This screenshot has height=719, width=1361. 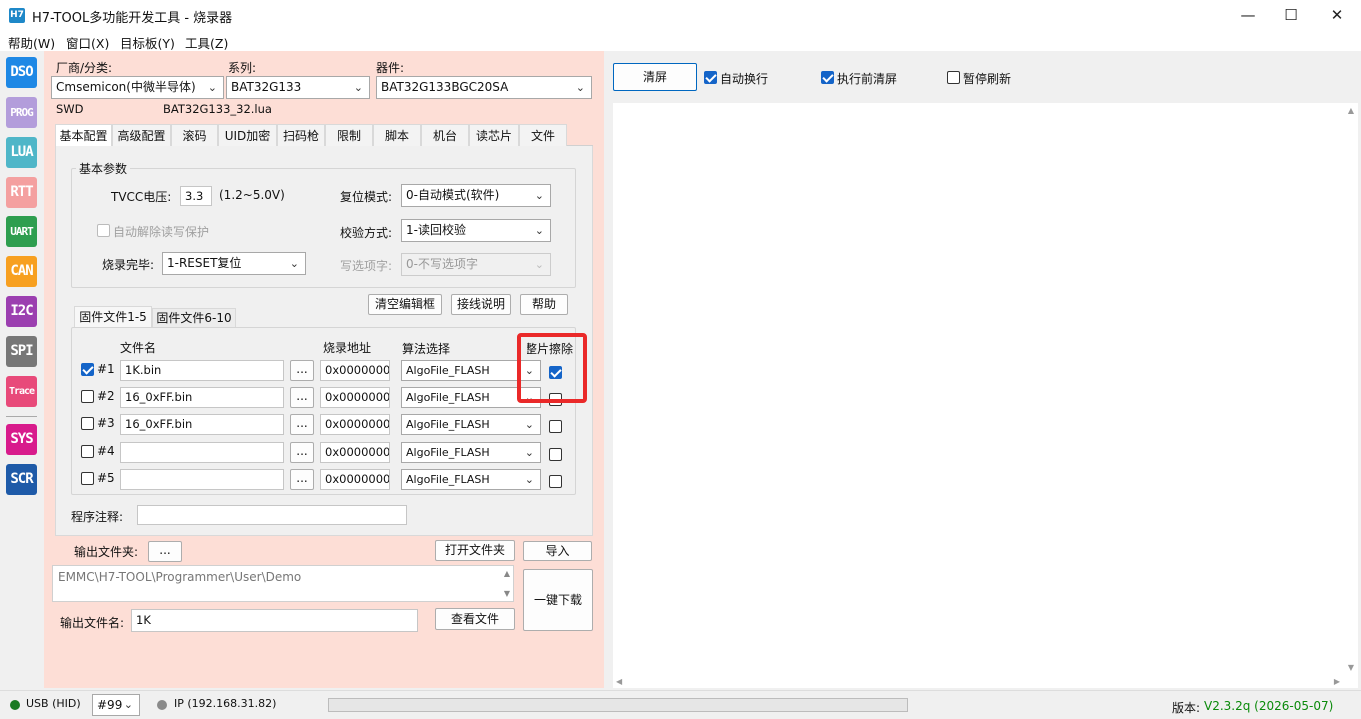 I want to click on reset-mode-select: 0-自动模式(软件) ⌄, so click(x=476, y=195).